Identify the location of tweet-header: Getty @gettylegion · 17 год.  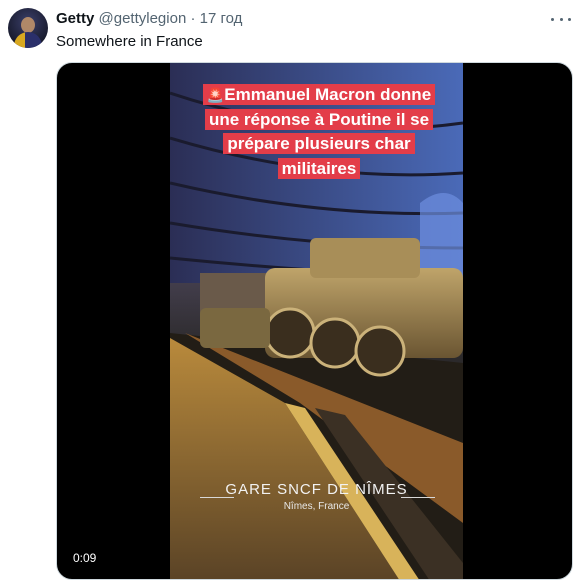
(149, 19).